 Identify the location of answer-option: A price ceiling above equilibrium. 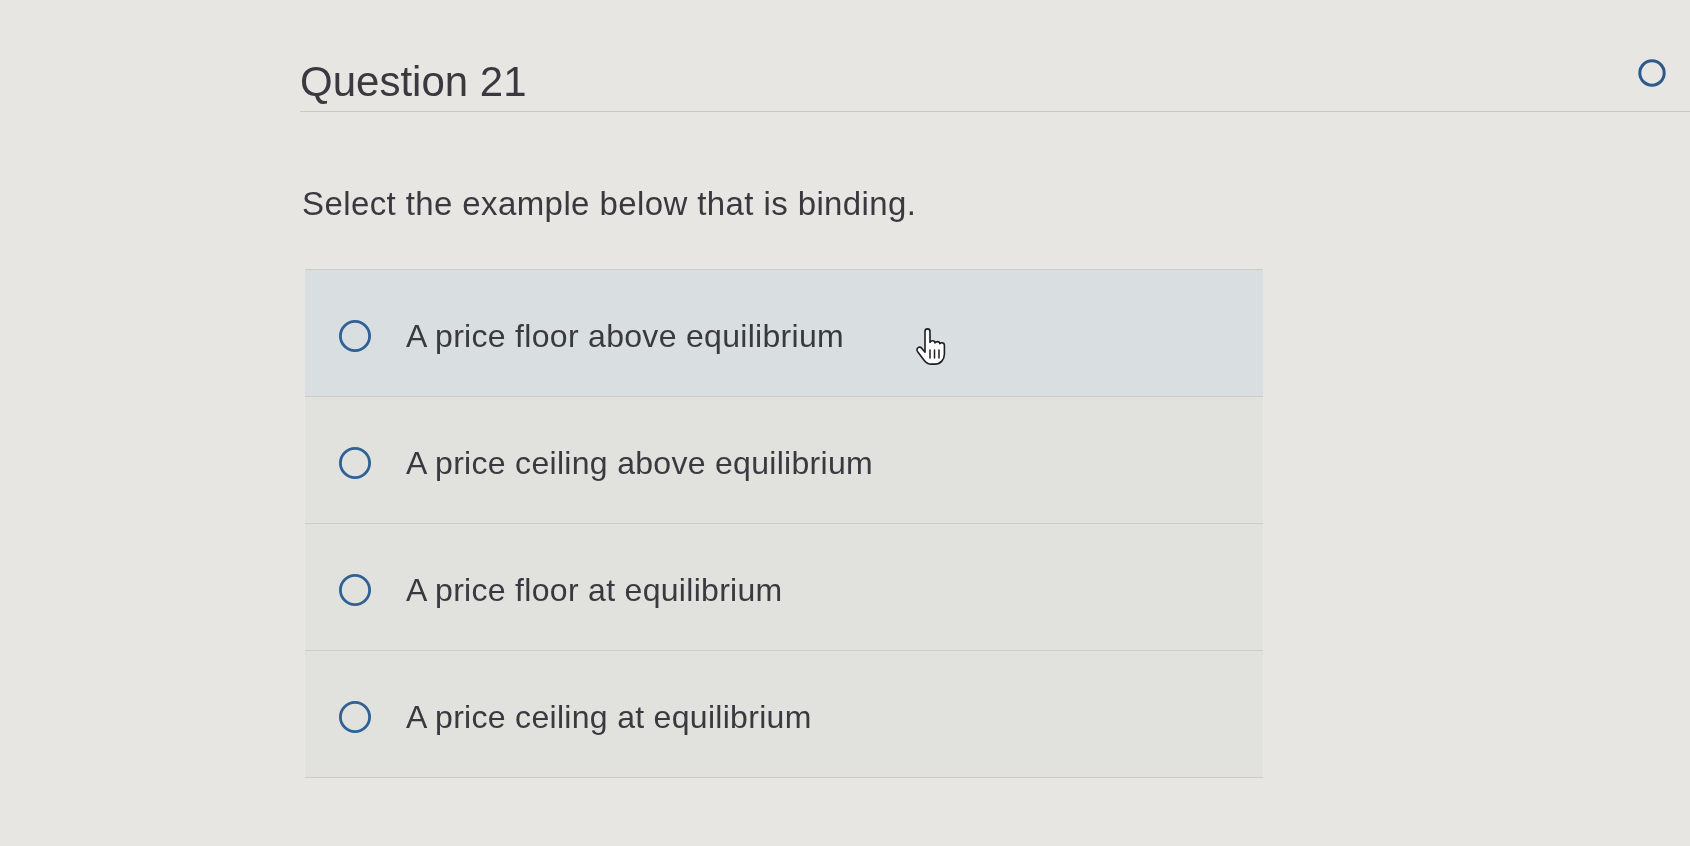
(784, 460).